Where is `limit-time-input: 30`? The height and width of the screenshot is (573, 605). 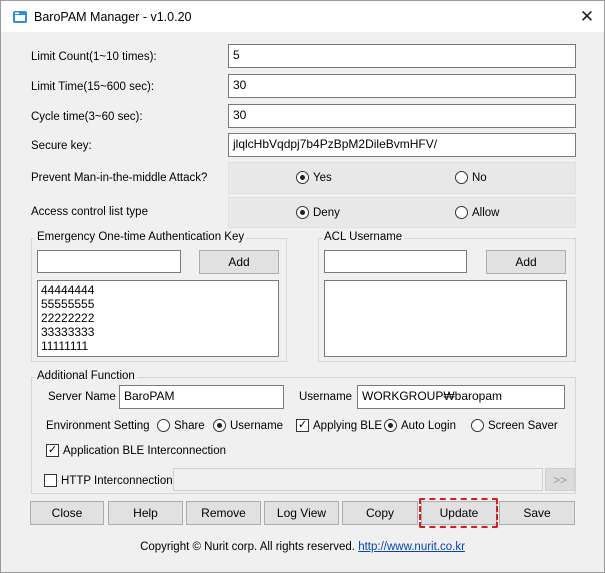 limit-time-input: 30 is located at coordinates (402, 86).